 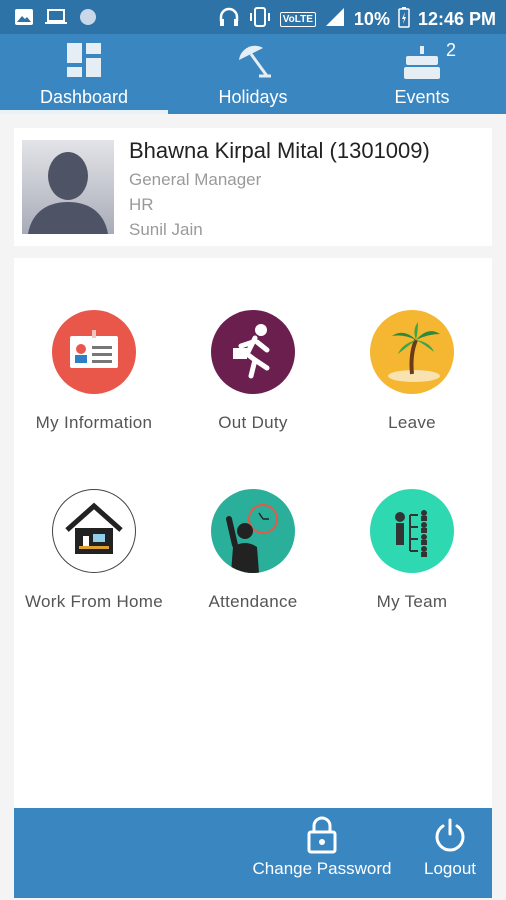 I want to click on employee-department: HR, so click(x=141, y=204).